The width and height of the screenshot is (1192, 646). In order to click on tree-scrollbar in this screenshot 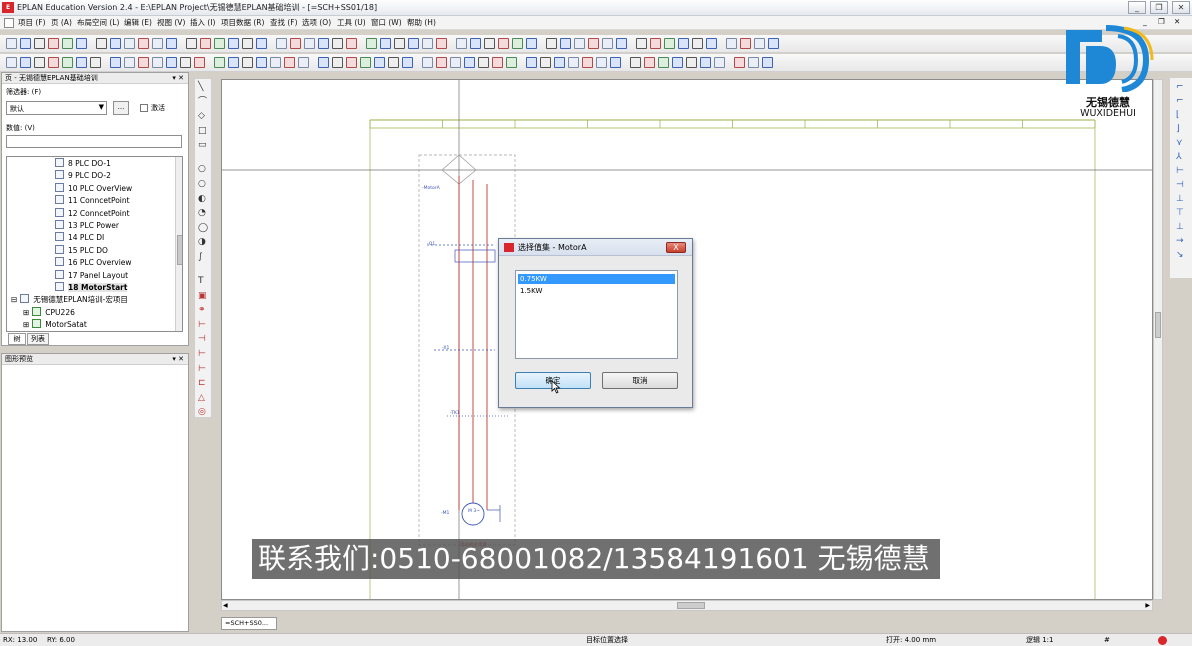, I will do `click(178, 244)`.